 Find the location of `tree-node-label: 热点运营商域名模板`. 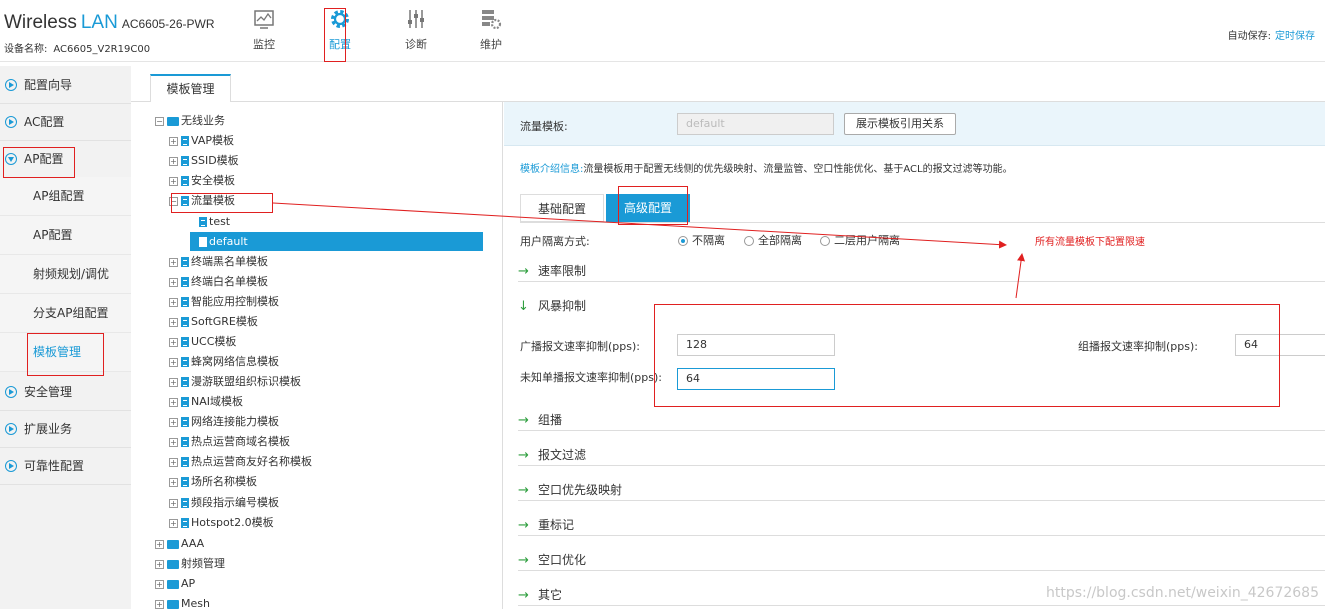

tree-node-label: 热点运营商域名模板 is located at coordinates (240, 441).